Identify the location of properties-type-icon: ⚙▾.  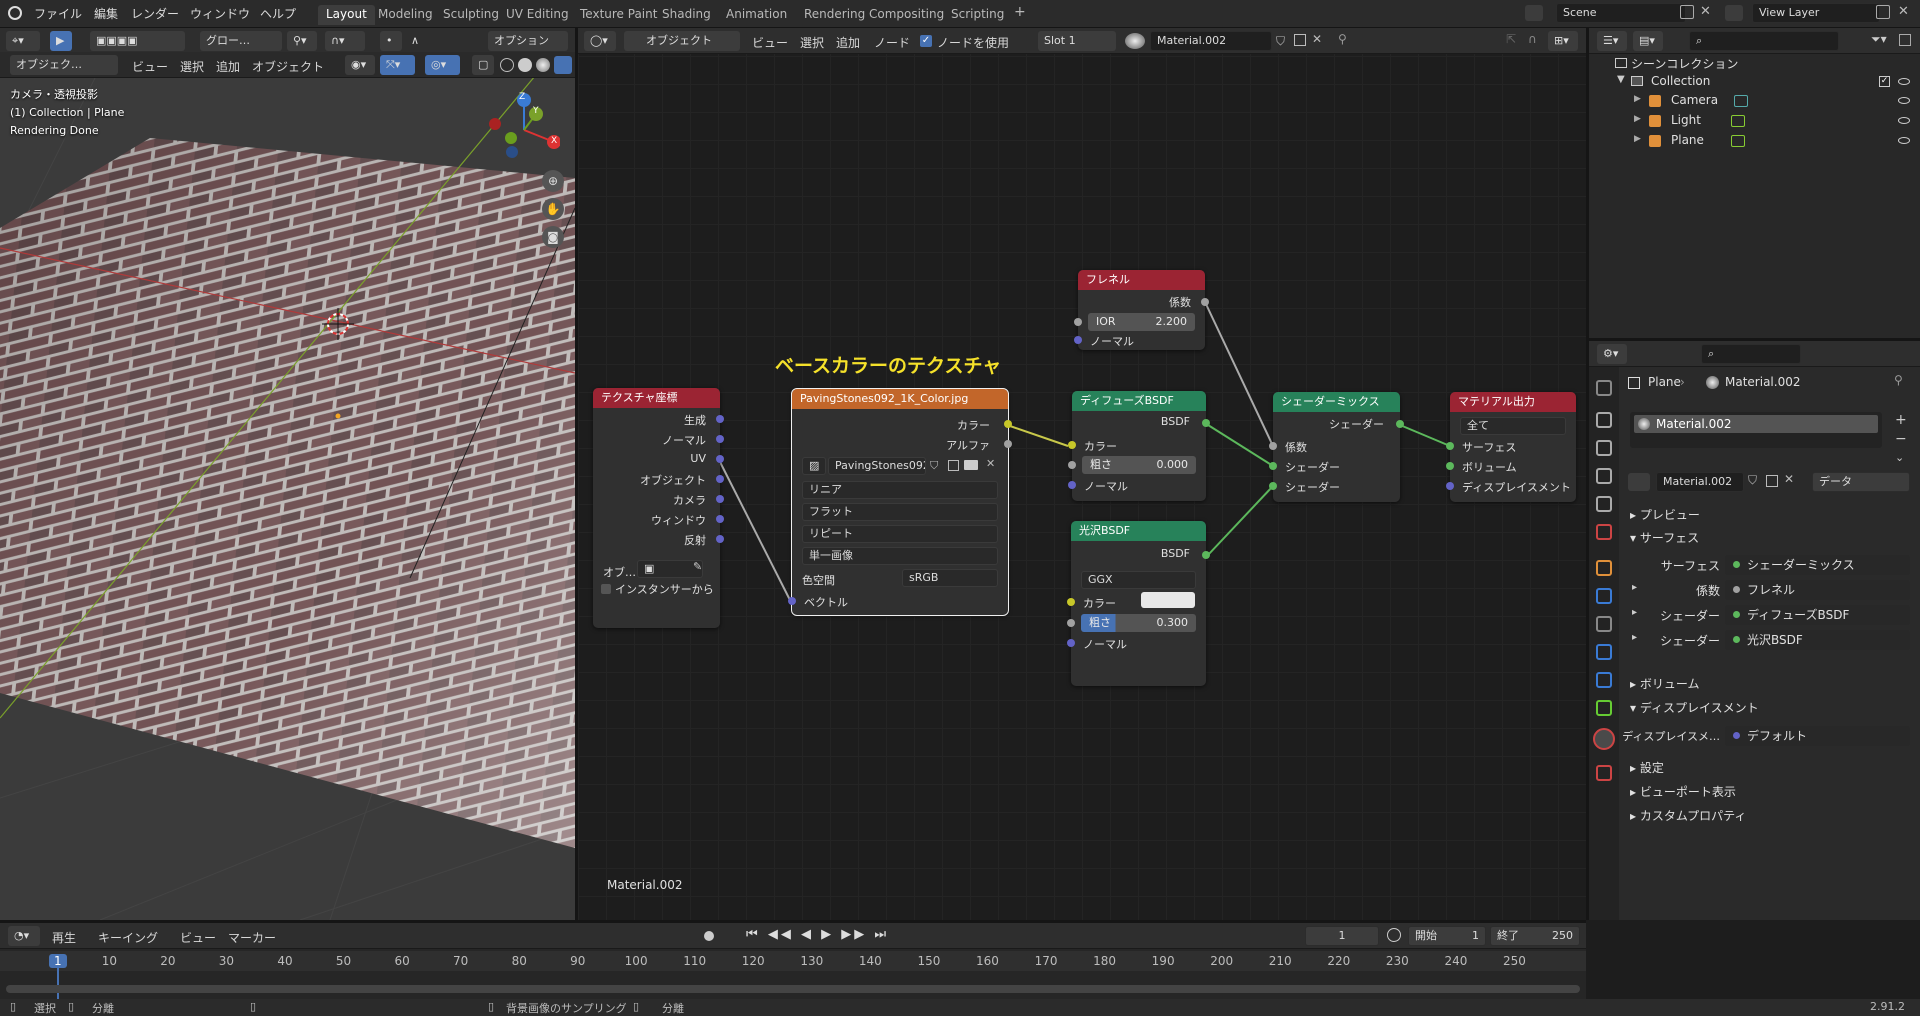
(1612, 354).